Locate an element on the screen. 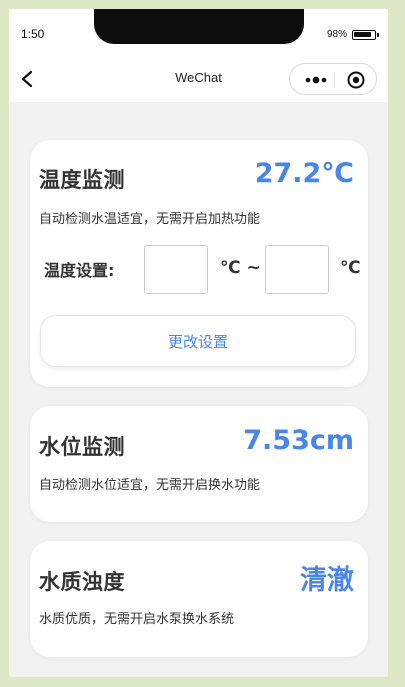 The height and width of the screenshot is (687, 405). more-button is located at coordinates (316, 80).